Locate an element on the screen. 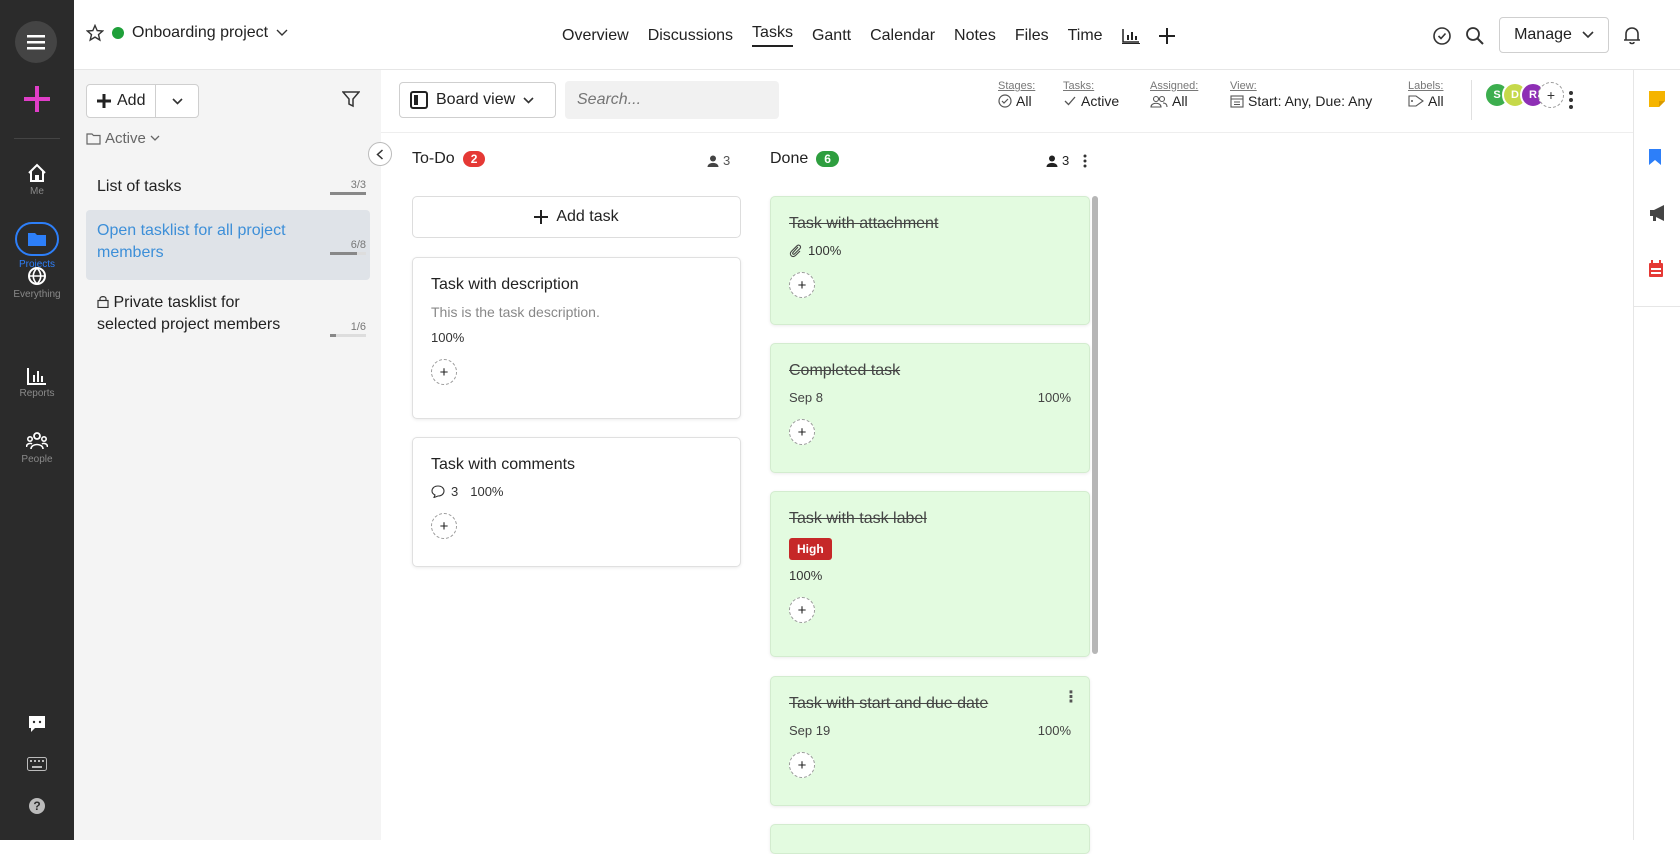 The height and width of the screenshot is (854, 1680). task-card-done: Task with attachment 100% + is located at coordinates (930, 260).